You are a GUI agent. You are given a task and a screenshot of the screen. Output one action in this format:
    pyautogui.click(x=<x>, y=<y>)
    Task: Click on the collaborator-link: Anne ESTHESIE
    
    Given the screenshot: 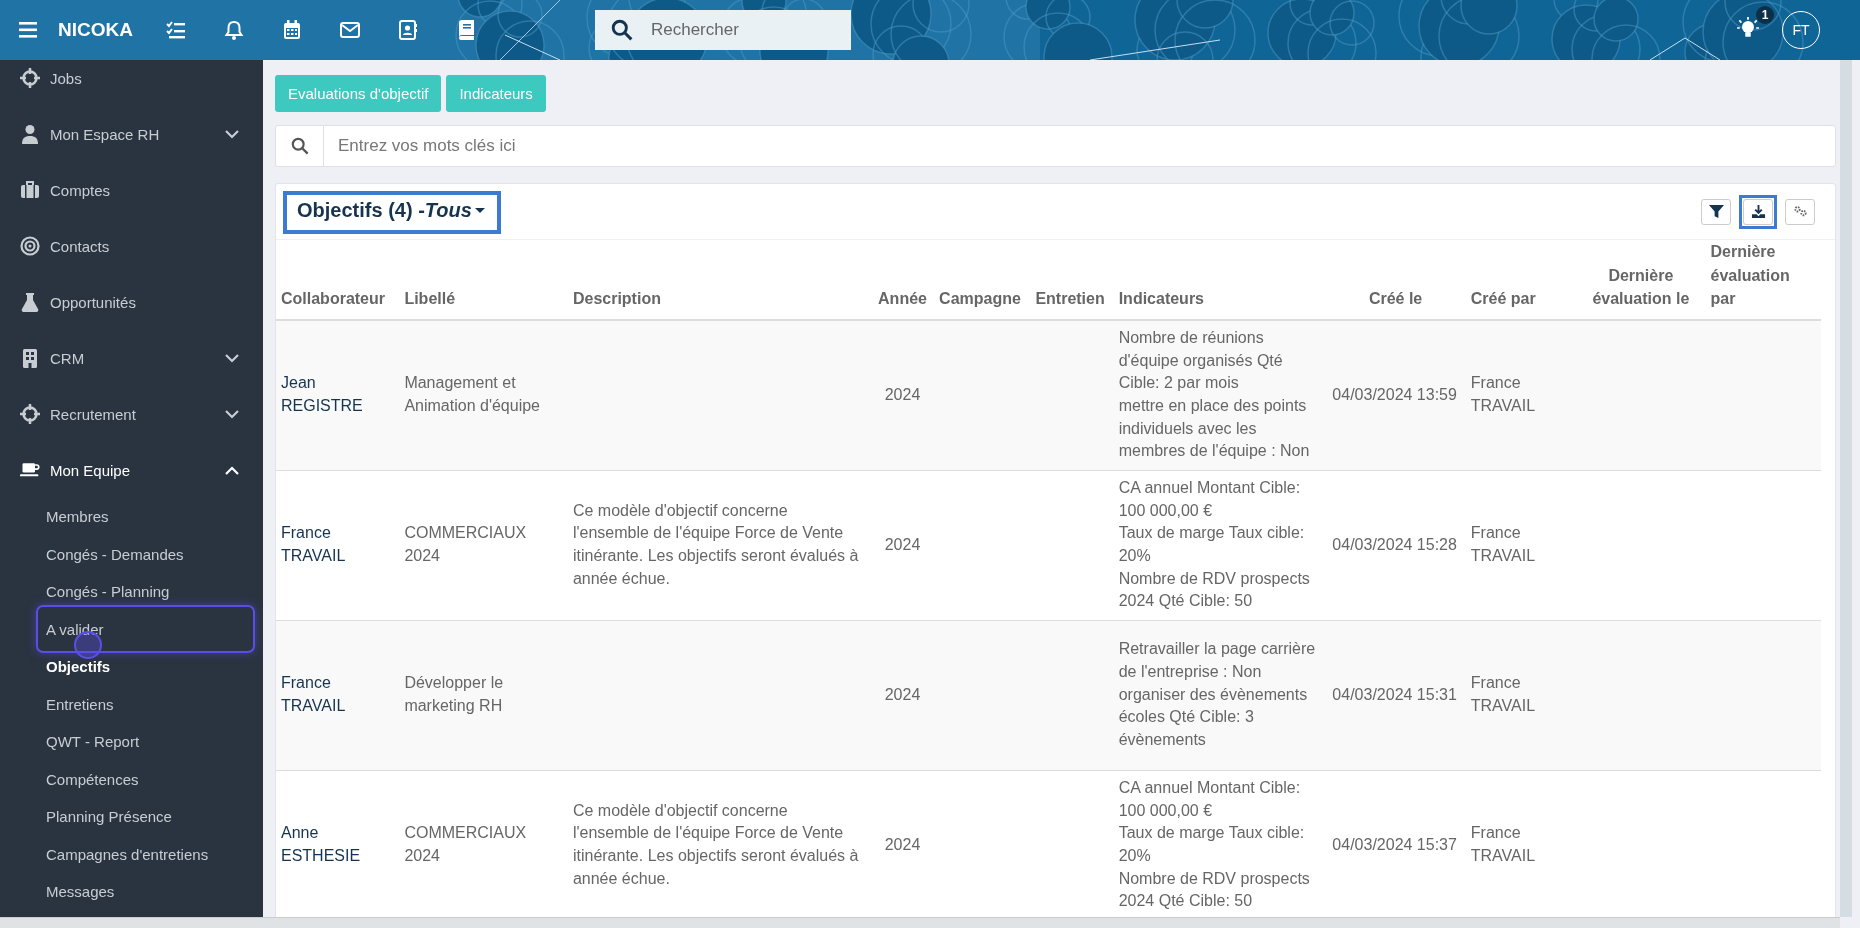 What is the action you would take?
    pyautogui.click(x=337, y=845)
    